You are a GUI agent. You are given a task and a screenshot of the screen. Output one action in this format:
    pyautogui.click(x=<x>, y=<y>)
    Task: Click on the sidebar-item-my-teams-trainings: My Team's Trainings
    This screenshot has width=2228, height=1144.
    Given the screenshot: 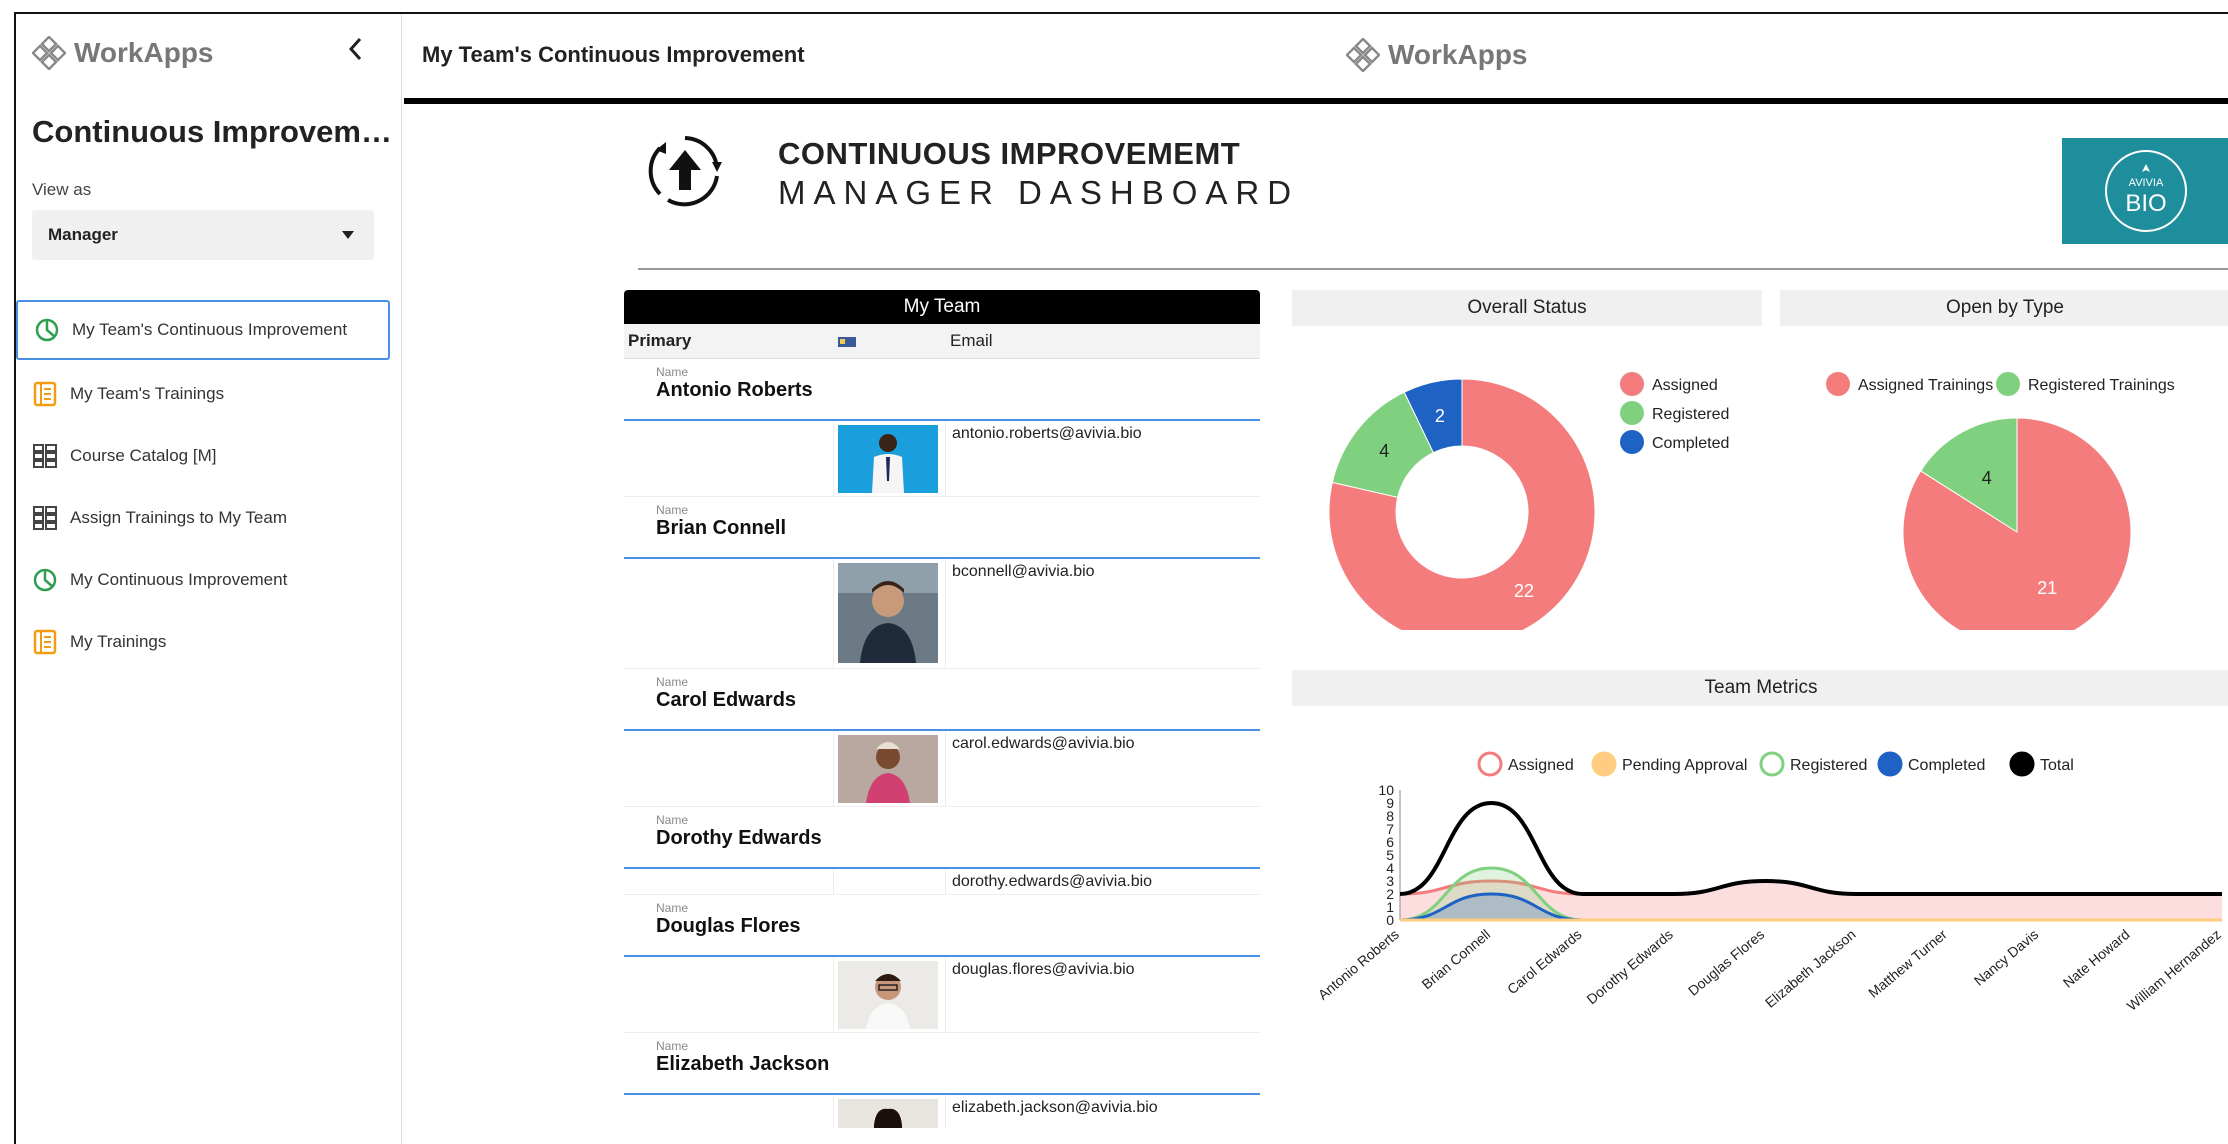 What is the action you would take?
    pyautogui.click(x=203, y=394)
    